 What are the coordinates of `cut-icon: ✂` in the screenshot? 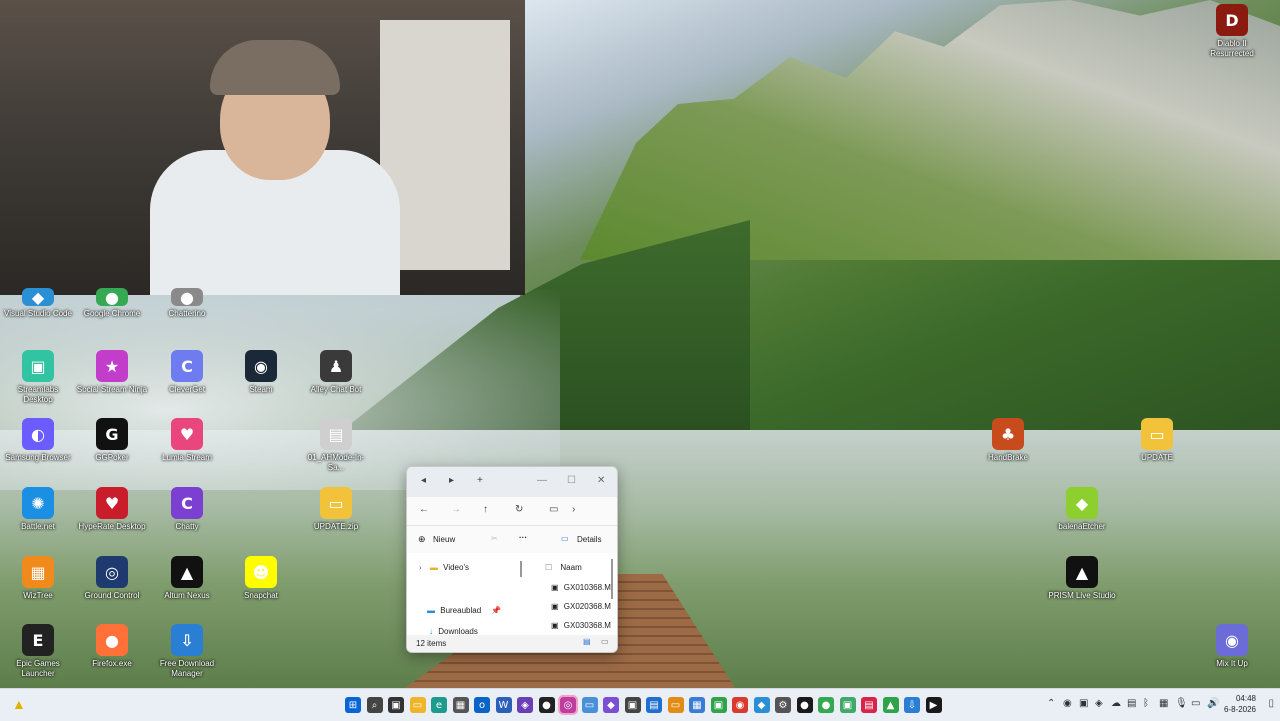 It's located at (494, 538).